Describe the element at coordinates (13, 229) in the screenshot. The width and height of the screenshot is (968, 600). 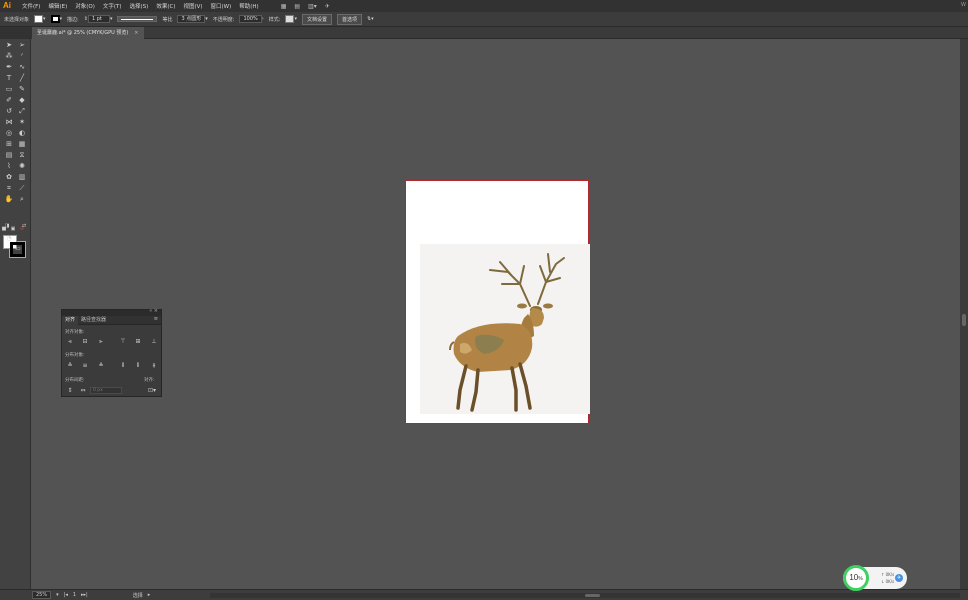
I see `gradient-mode-icon: ▣` at that location.